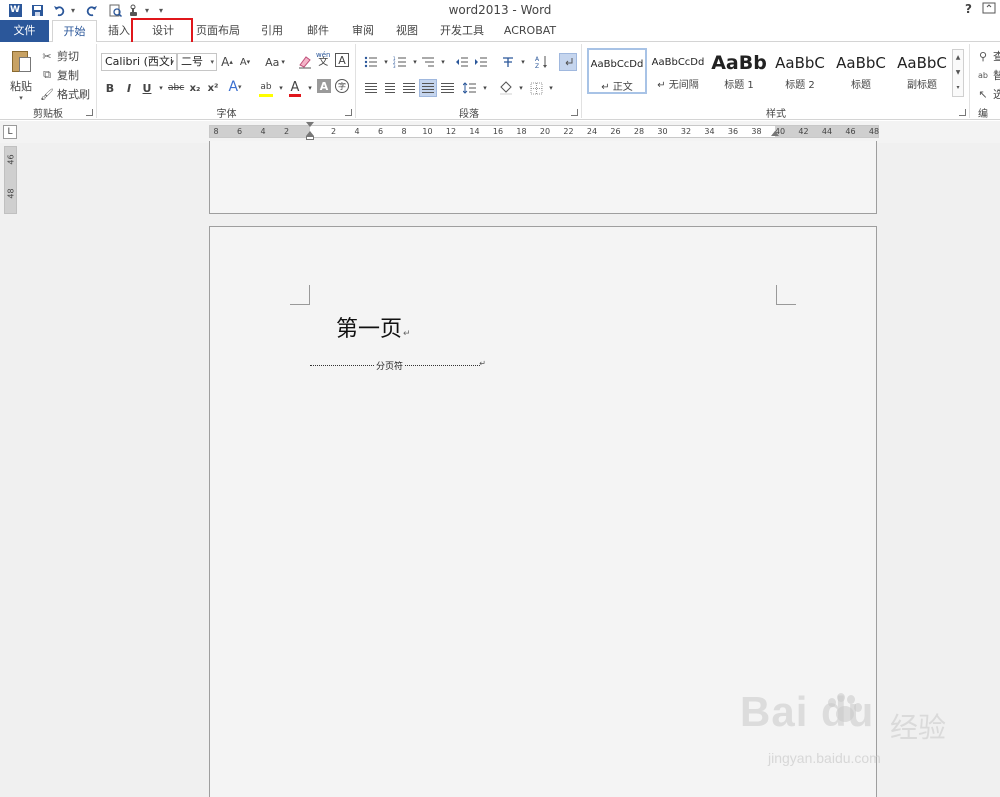  I want to click on tab-developer: 开发工具, so click(462, 31).